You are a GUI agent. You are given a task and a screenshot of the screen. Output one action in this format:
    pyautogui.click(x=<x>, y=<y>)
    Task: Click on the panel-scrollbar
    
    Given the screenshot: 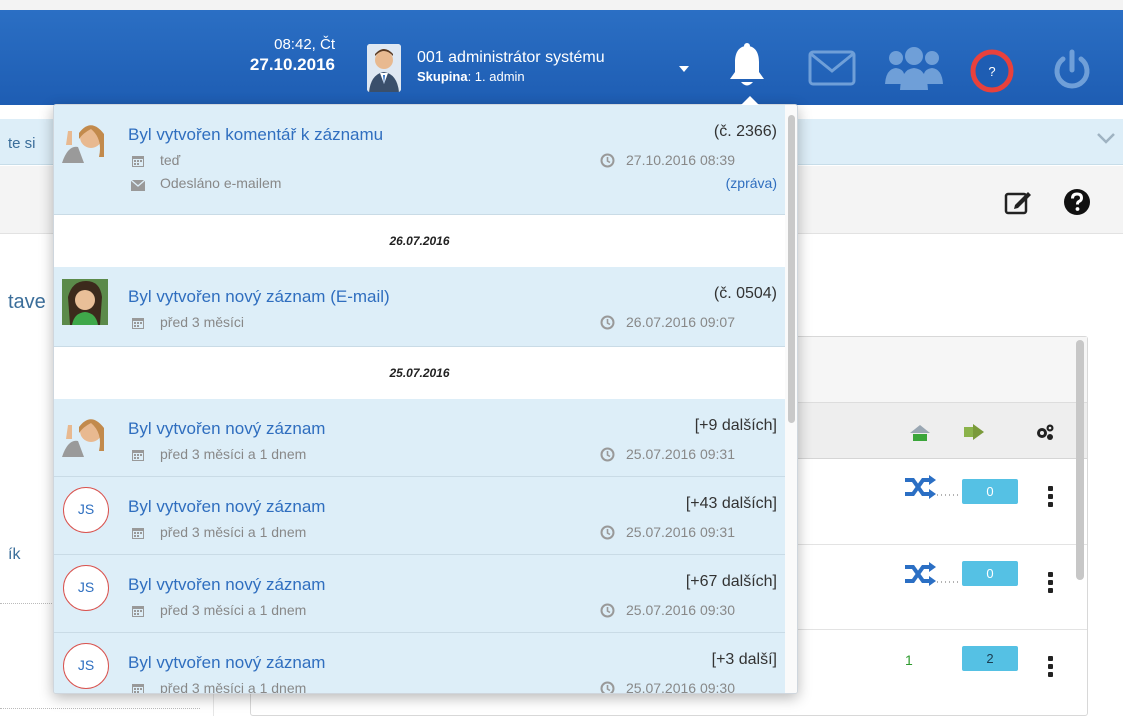 What is the action you would take?
    pyautogui.click(x=1080, y=460)
    